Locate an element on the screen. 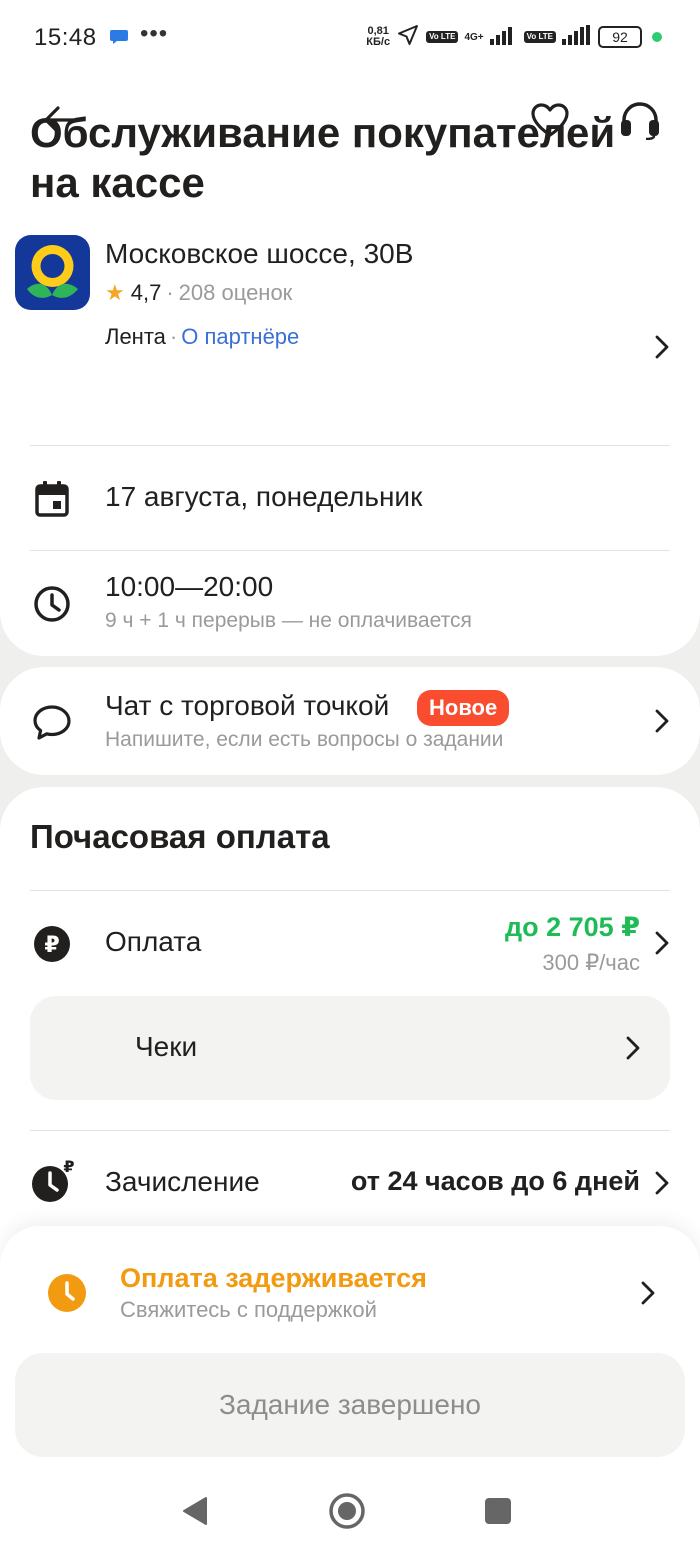 The width and height of the screenshot is (700, 1556). payment-label: Оплата is located at coordinates (153, 941).